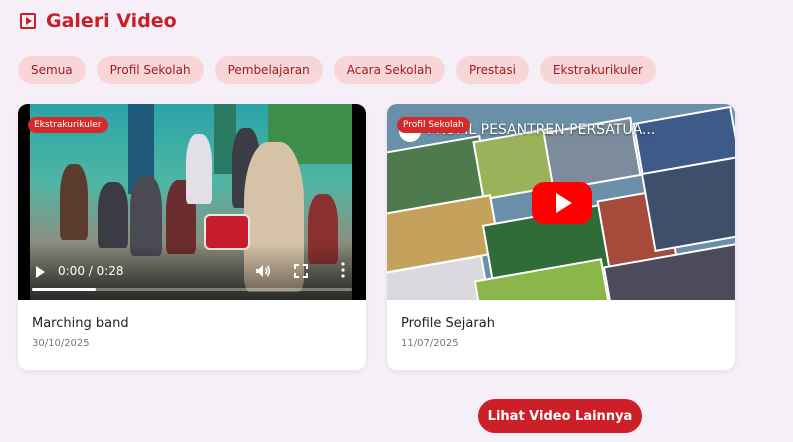 This screenshot has width=793, height=442. I want to click on filter-ekstrakurikuler: Ekstrakurikuler, so click(597, 70).